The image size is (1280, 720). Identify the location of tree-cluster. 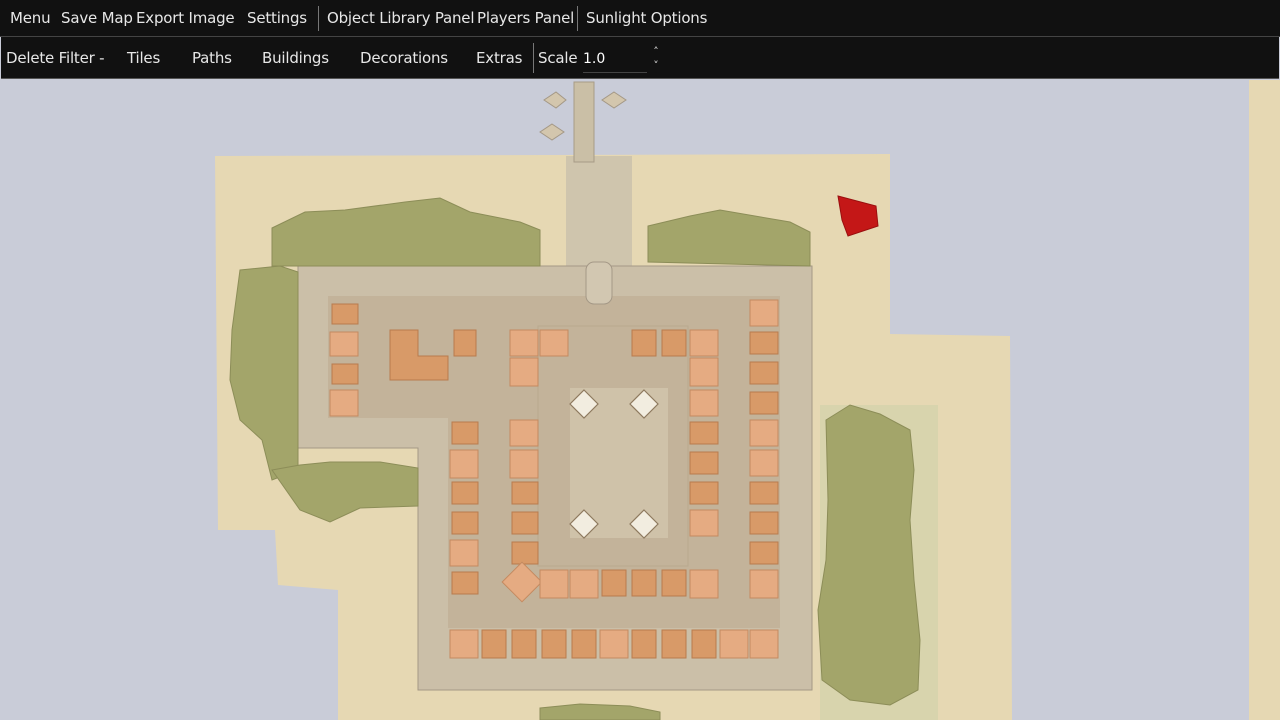
(869, 555).